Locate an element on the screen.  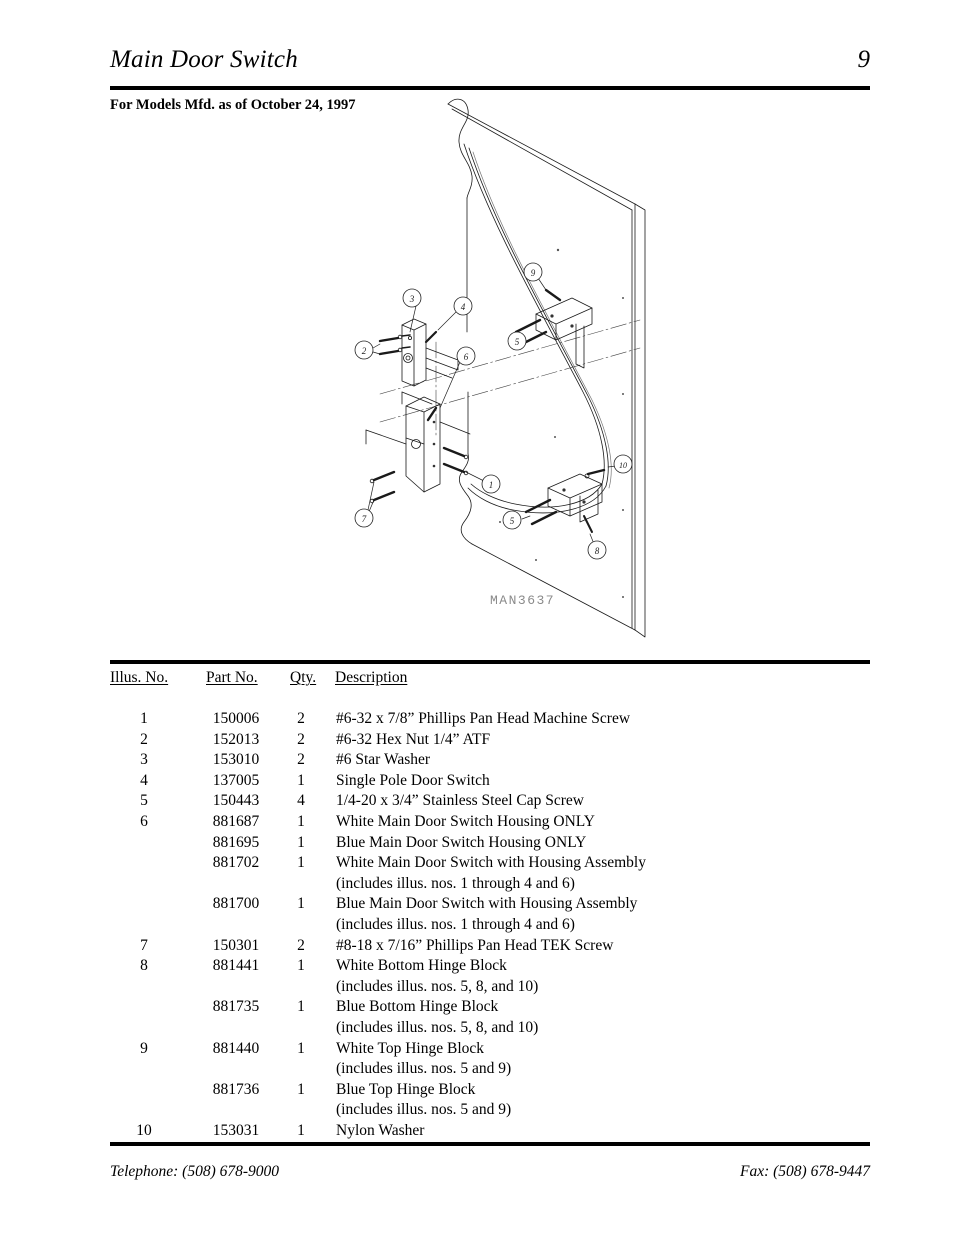
table-row: 881735 1 Blue Bottom Hinge Block is located at coordinates (490, 1008).